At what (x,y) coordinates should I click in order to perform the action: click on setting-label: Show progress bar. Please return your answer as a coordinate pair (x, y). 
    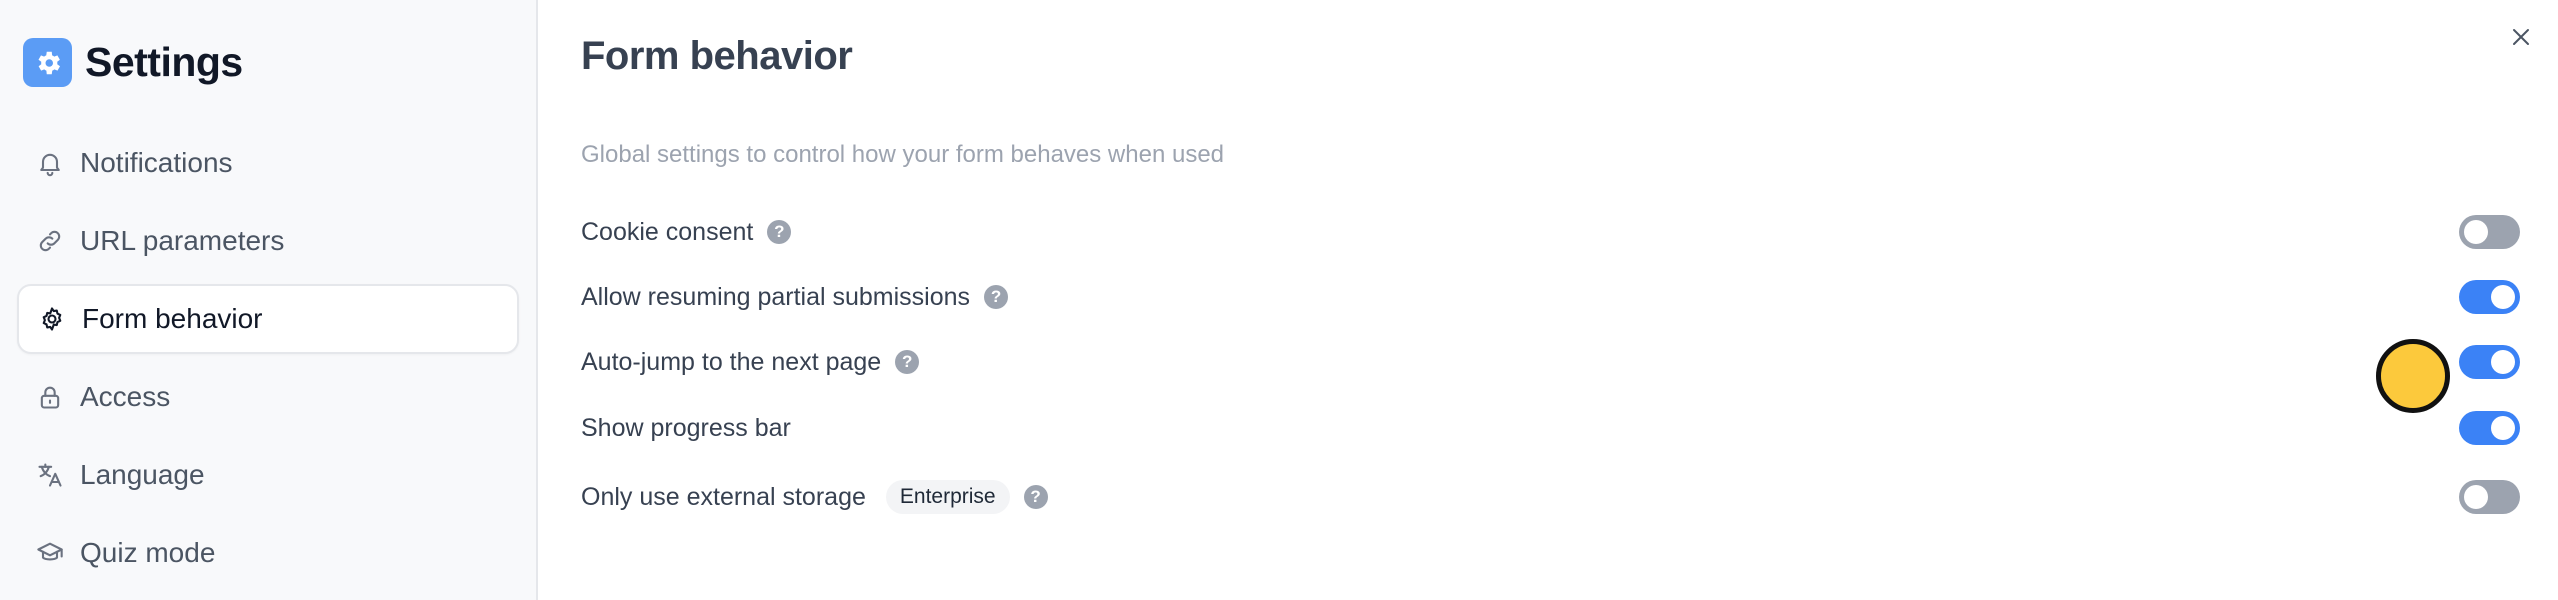
    Looking at the image, I should click on (686, 427).